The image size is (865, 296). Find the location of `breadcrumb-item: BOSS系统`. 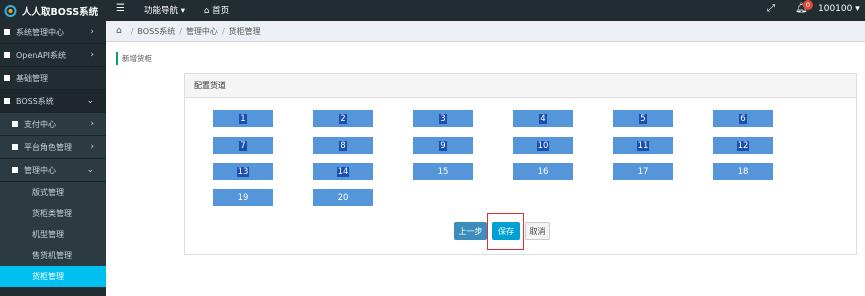

breadcrumb-item: BOSS系统 is located at coordinates (156, 31).